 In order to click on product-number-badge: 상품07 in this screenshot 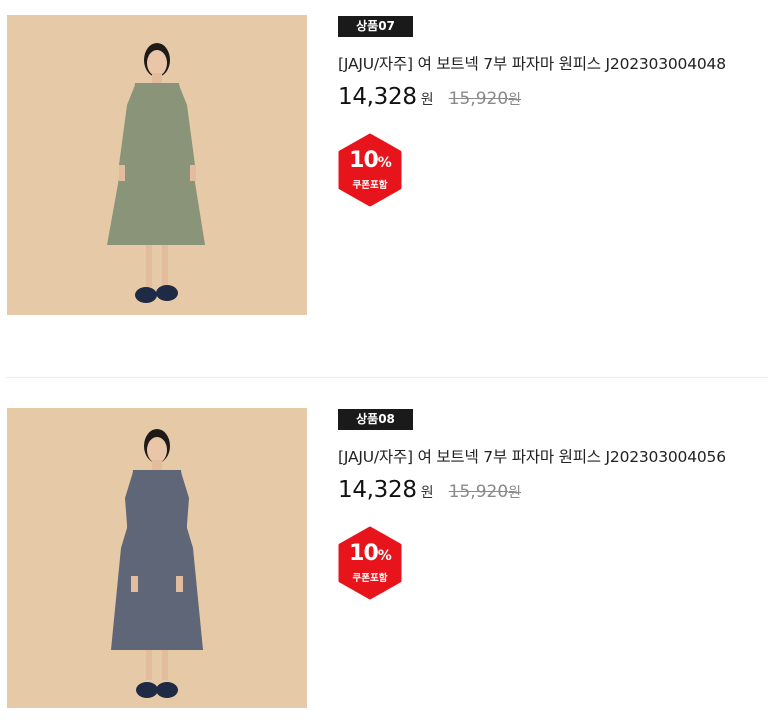, I will do `click(375, 26)`.